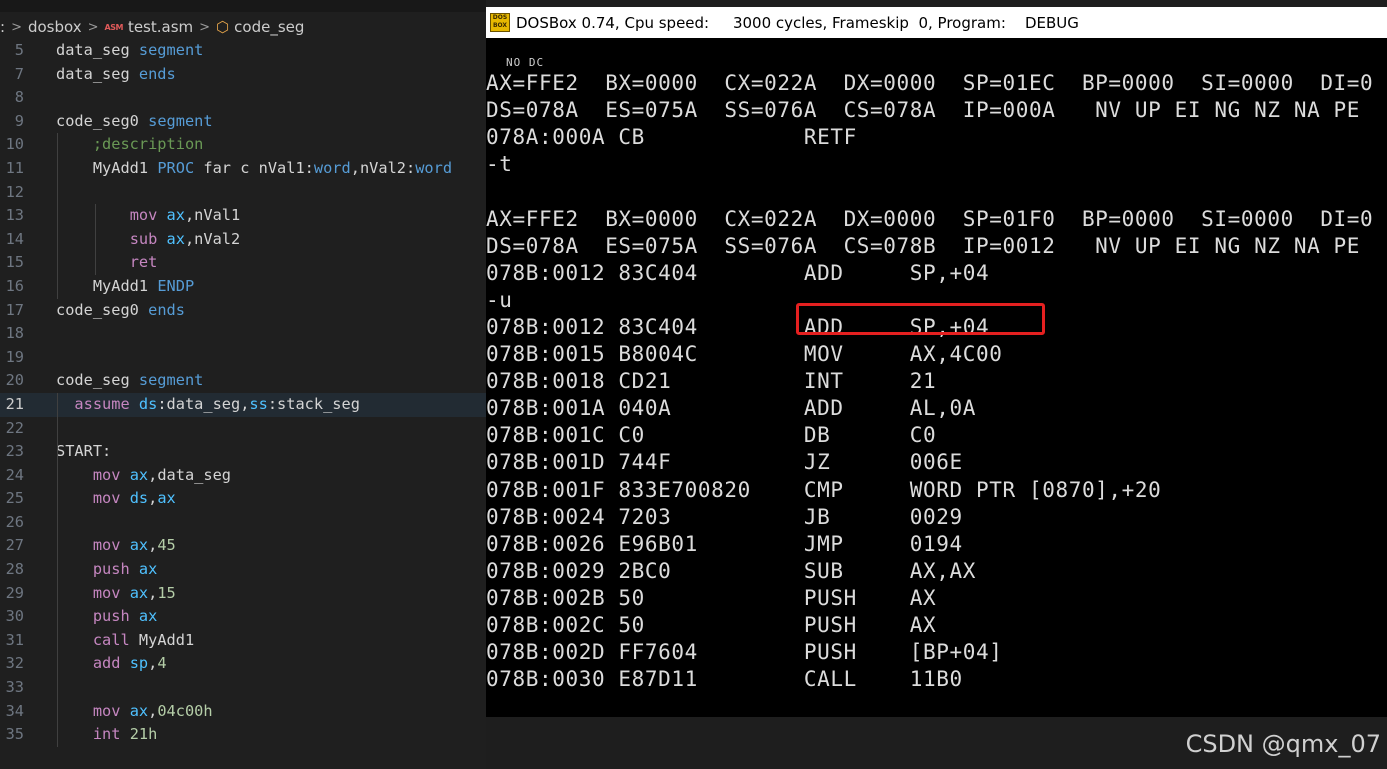 Image resolution: width=1387 pixels, height=769 pixels. What do you see at coordinates (243, 428) in the screenshot?
I see `code-line: 22` at bounding box center [243, 428].